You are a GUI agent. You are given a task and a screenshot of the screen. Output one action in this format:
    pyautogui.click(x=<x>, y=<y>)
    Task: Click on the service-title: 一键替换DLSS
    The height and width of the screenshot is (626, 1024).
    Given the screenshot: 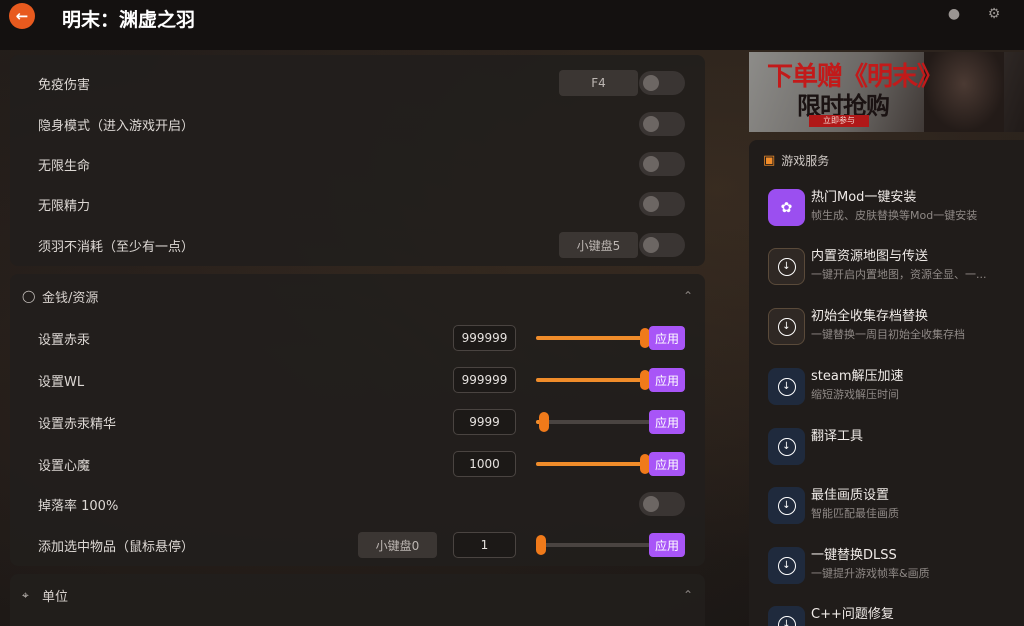 What is the action you would take?
    pyautogui.click(x=854, y=555)
    